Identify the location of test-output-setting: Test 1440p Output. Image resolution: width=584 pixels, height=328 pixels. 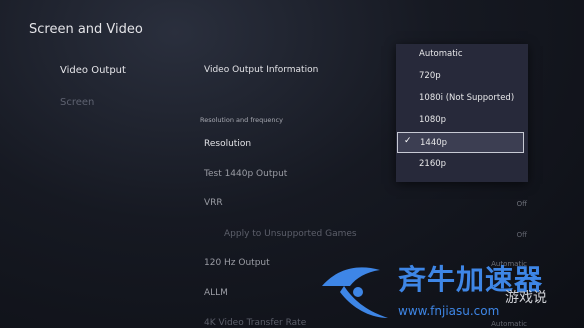
(245, 174).